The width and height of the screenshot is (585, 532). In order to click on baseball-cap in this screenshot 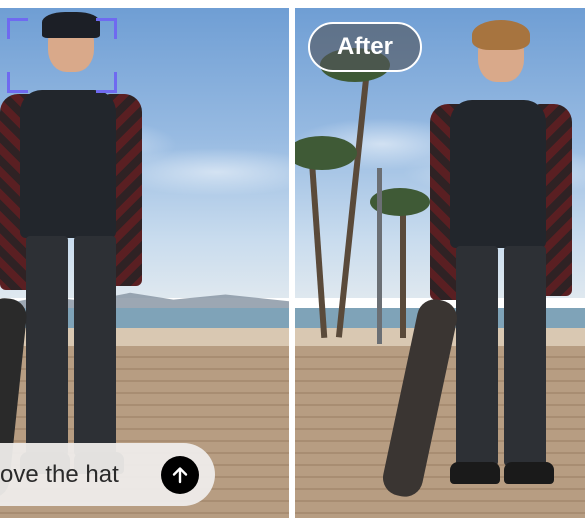, I will do `click(71, 25)`.